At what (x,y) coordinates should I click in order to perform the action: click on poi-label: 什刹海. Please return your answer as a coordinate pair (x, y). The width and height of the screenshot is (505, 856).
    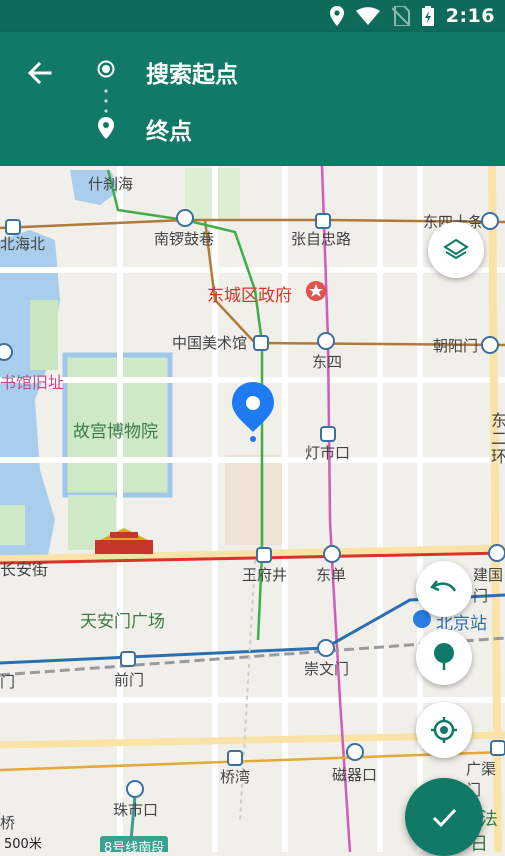
    Looking at the image, I should click on (111, 184).